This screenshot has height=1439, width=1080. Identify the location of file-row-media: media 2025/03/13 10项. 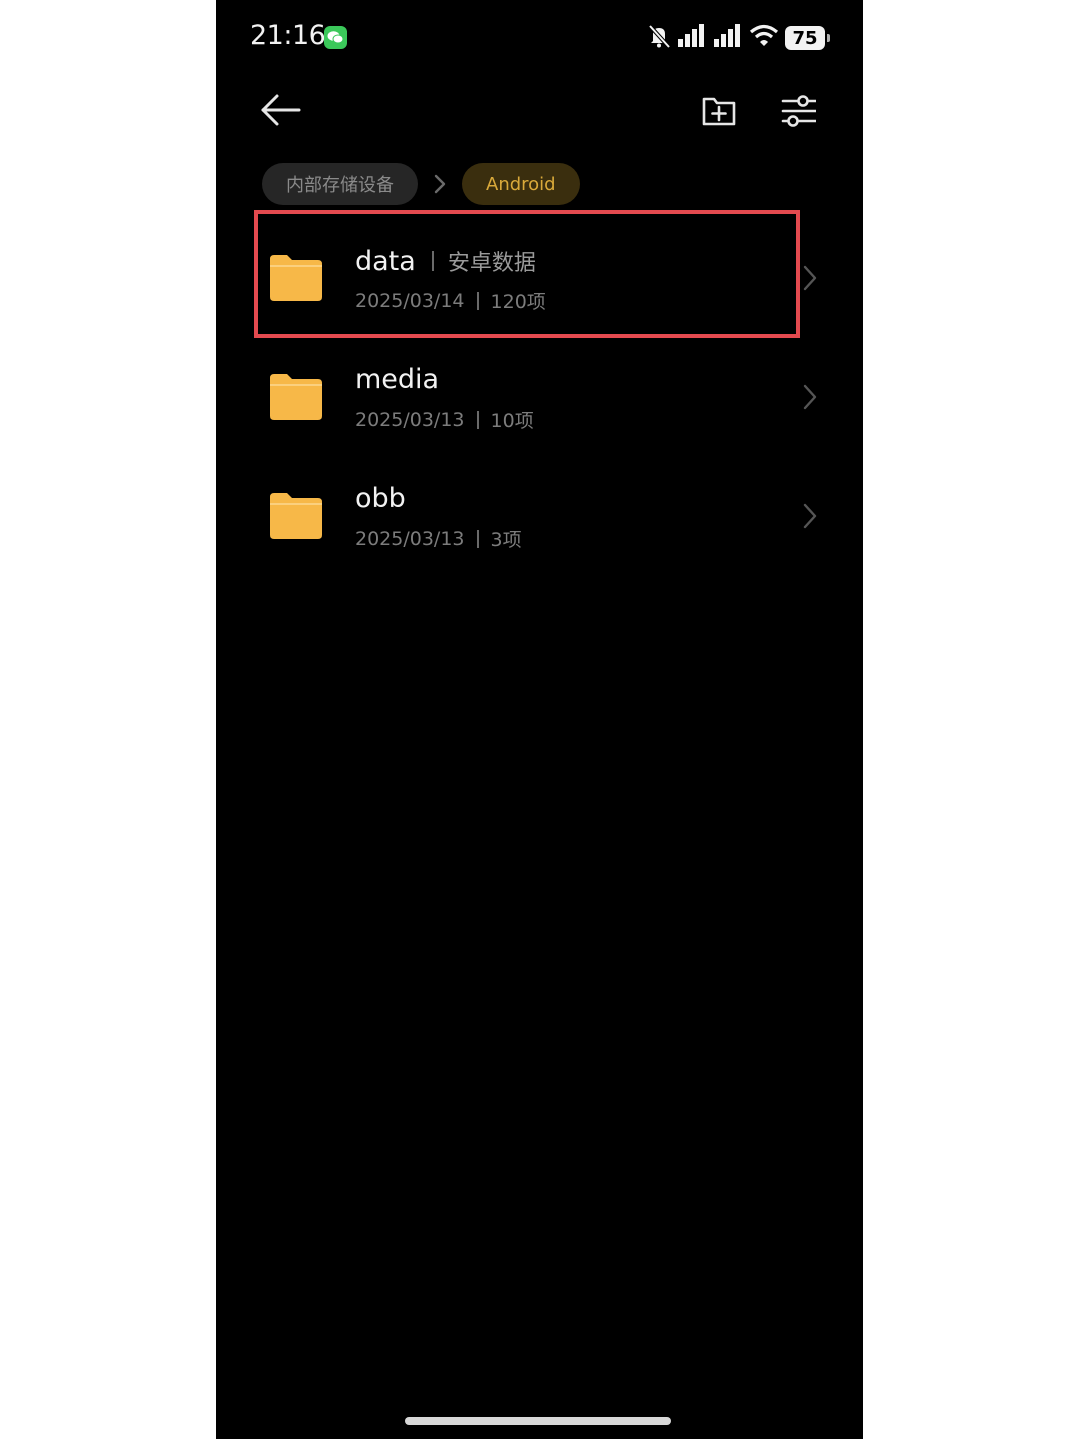
(539, 397).